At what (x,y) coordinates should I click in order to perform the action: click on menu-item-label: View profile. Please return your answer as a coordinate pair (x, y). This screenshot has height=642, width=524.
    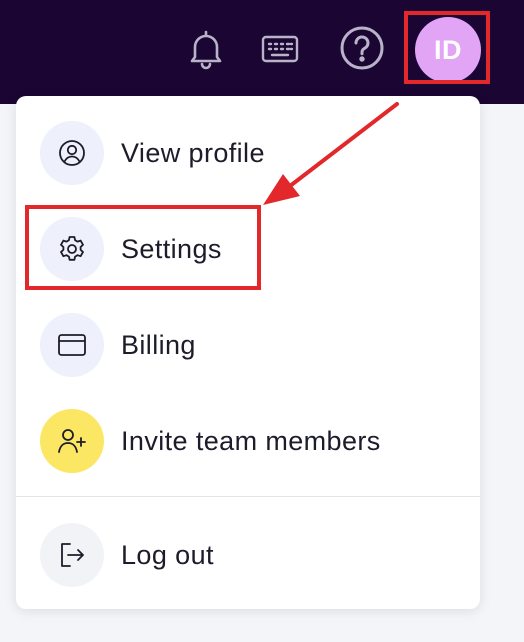
    Looking at the image, I should click on (193, 153).